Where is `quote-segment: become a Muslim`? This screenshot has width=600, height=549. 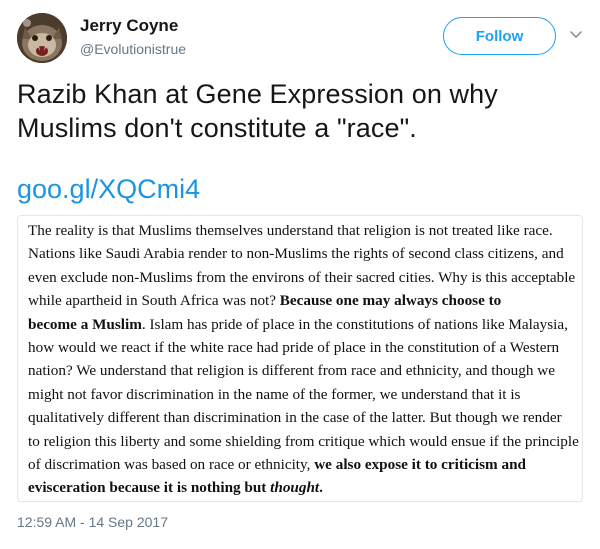 quote-segment: become a Muslim is located at coordinates (85, 324).